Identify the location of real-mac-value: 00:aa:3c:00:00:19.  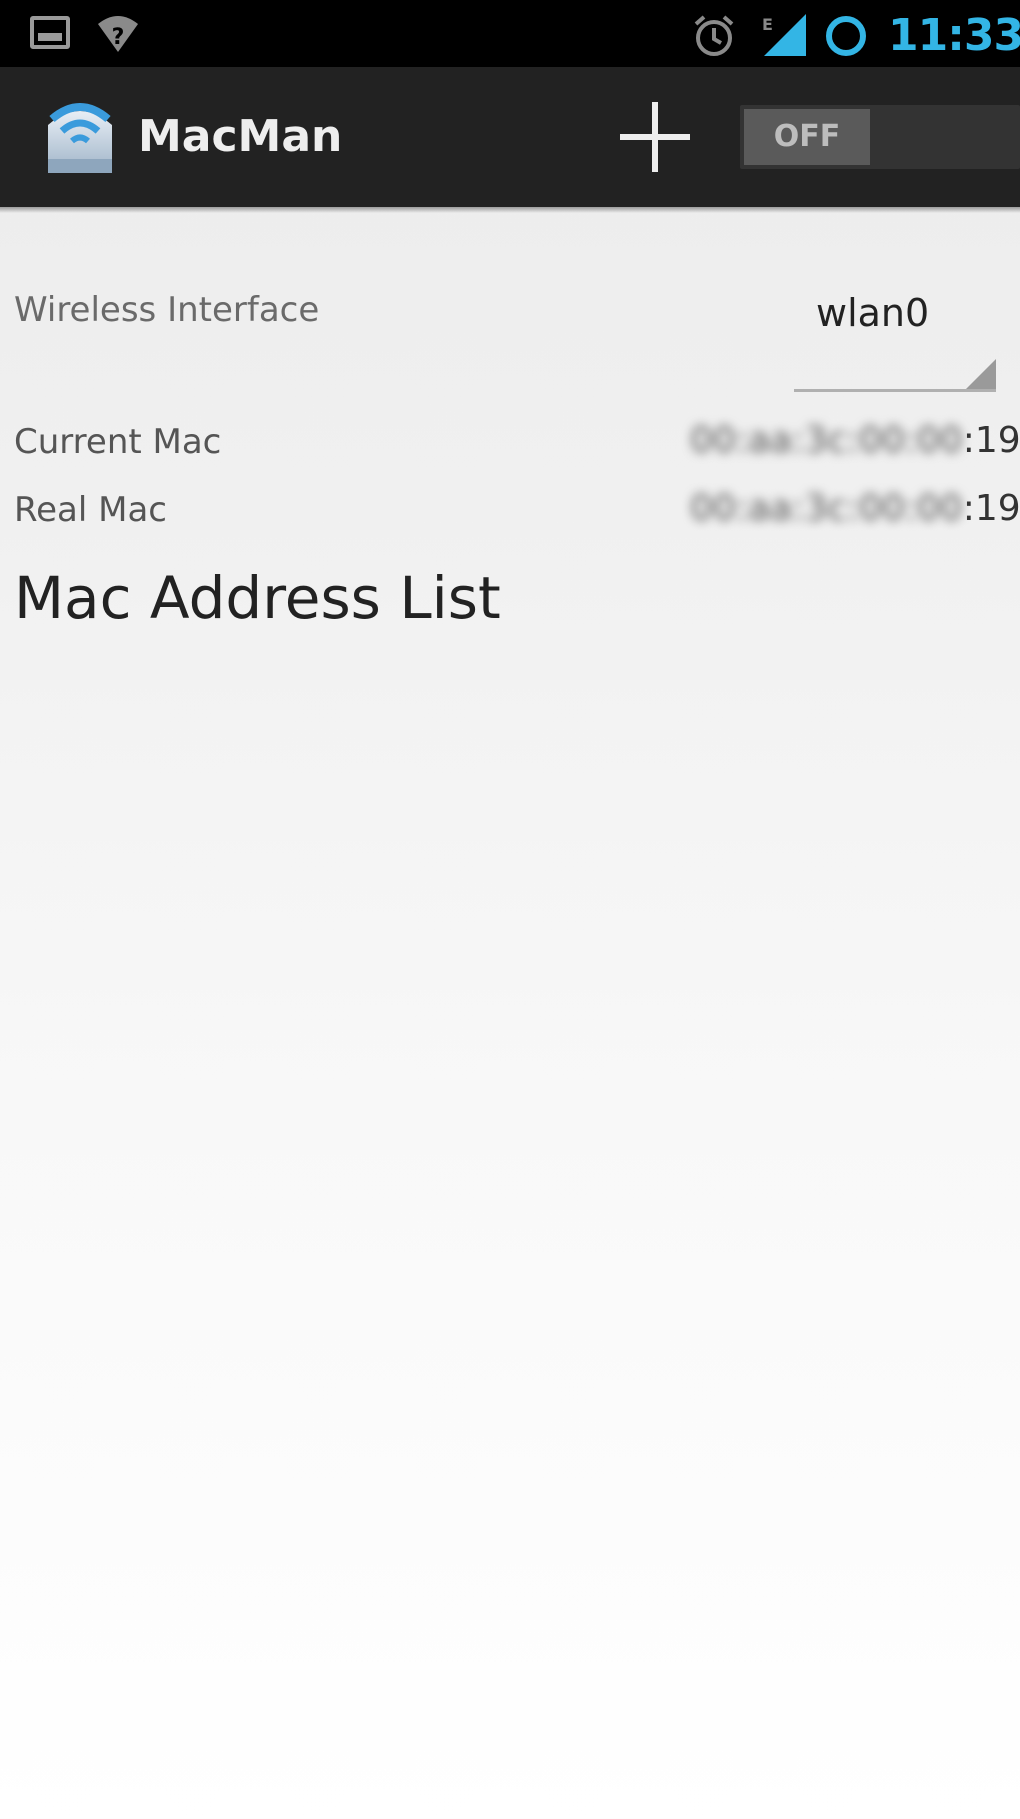
(855, 508).